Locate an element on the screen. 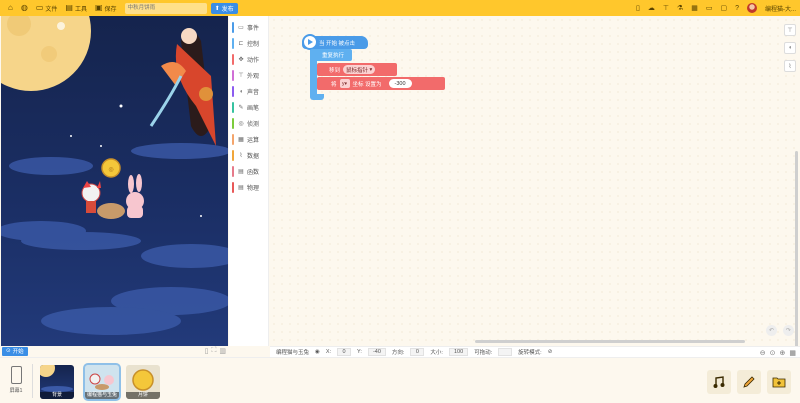  forever-block-foot is located at coordinates (317, 97).